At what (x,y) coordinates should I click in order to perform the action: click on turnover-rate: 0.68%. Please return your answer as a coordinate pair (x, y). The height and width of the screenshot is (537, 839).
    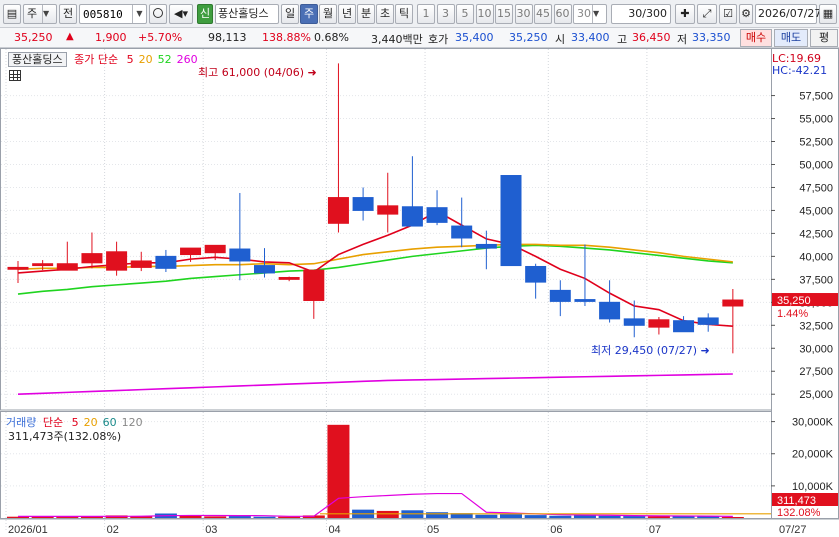
    Looking at the image, I should click on (331, 37).